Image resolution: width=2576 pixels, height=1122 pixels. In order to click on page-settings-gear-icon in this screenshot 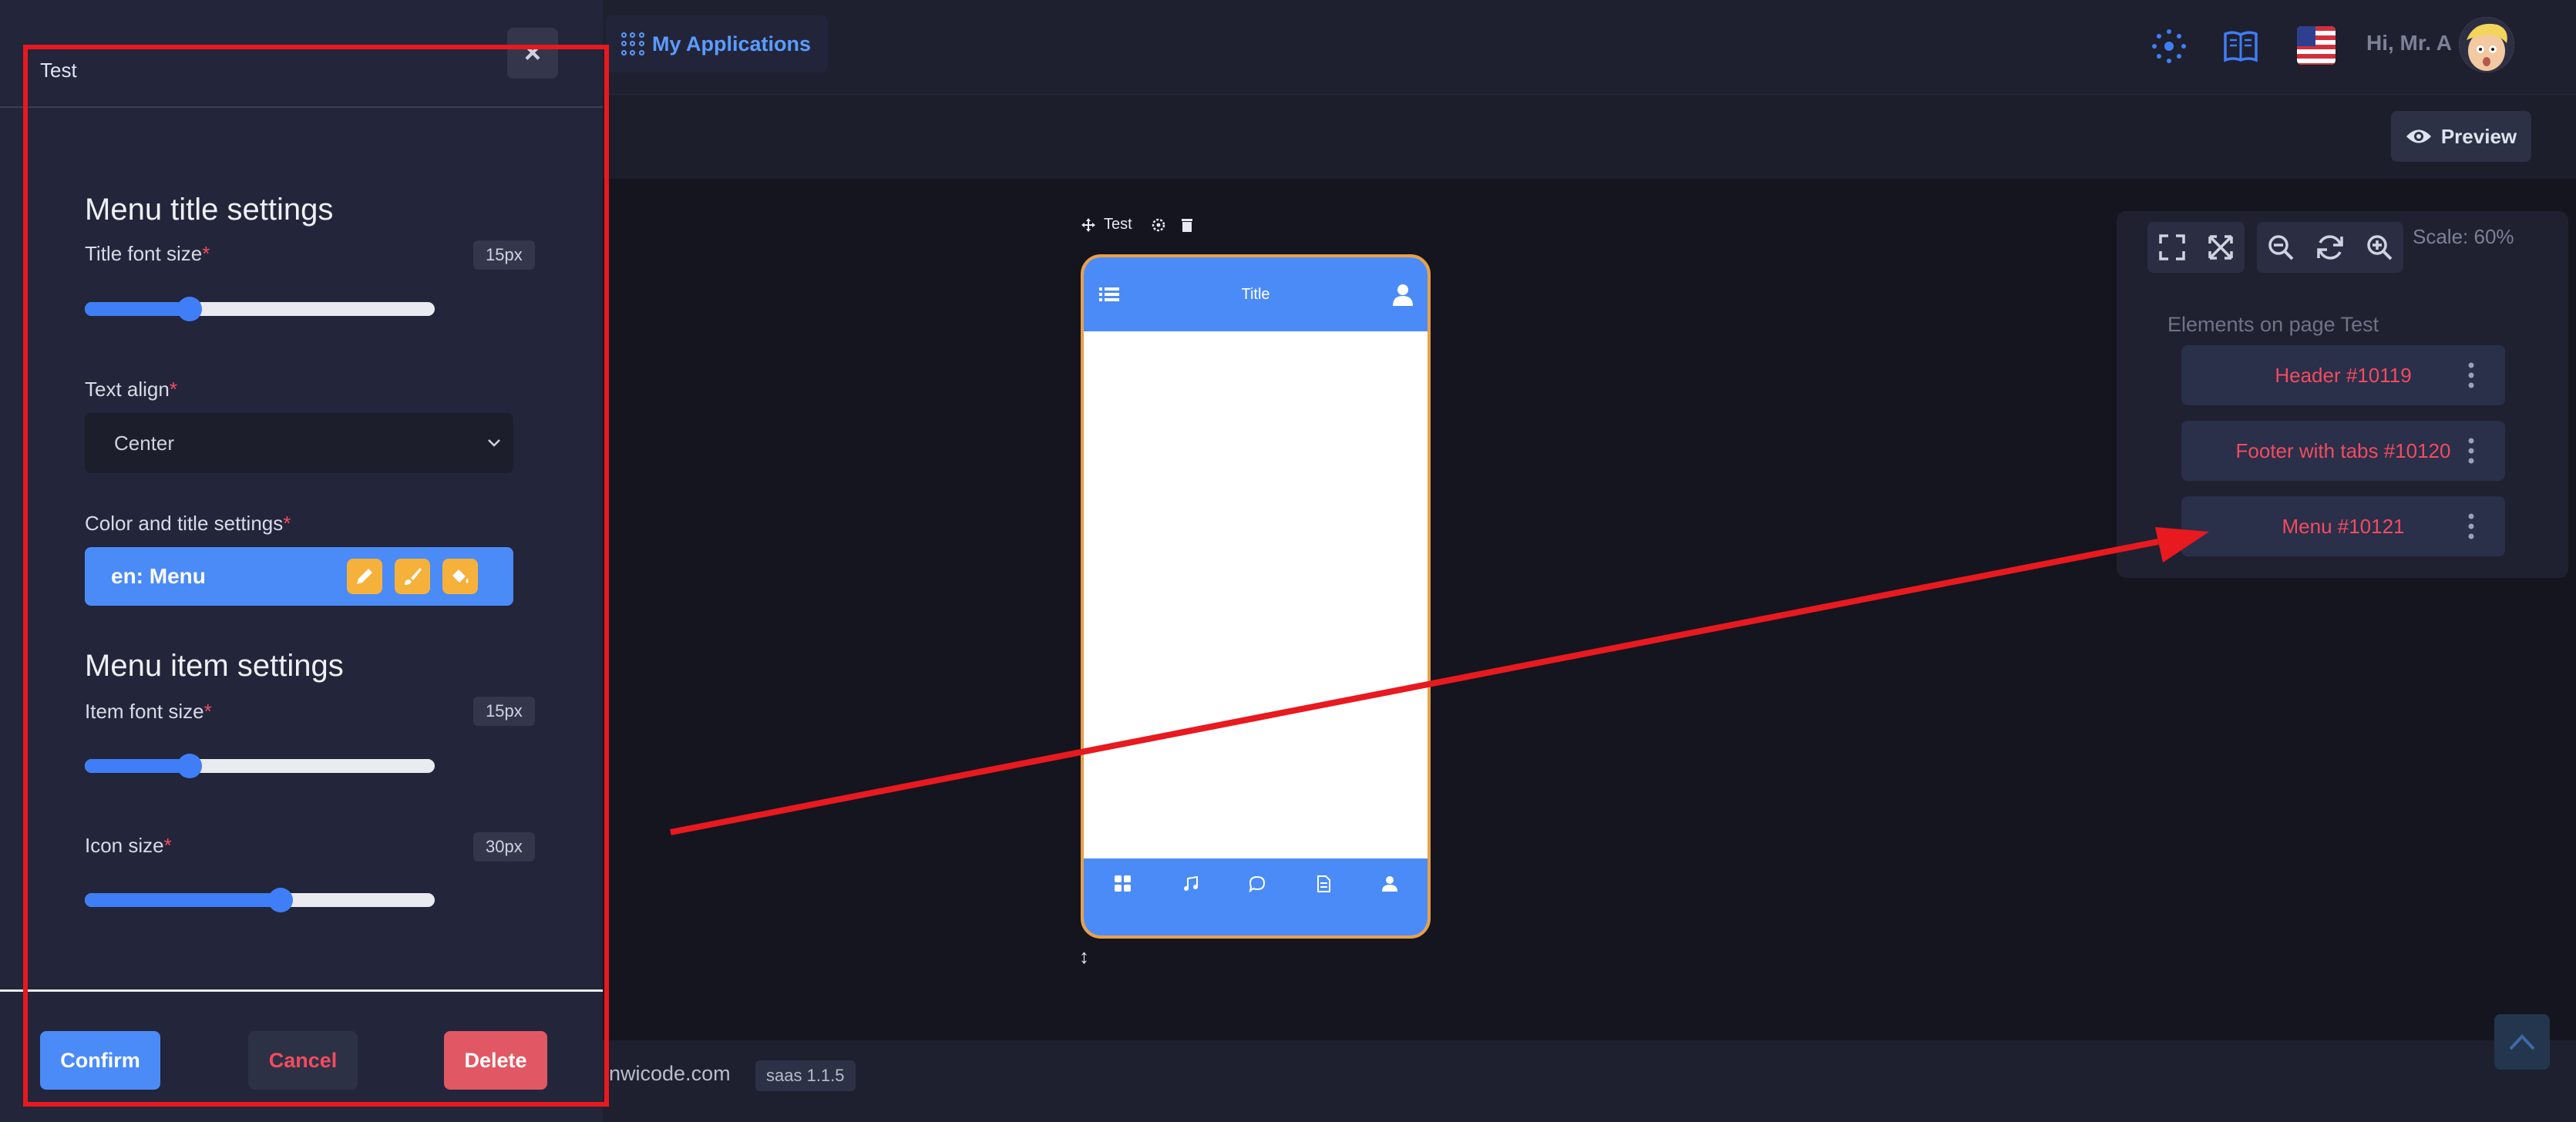, I will do `click(1158, 225)`.